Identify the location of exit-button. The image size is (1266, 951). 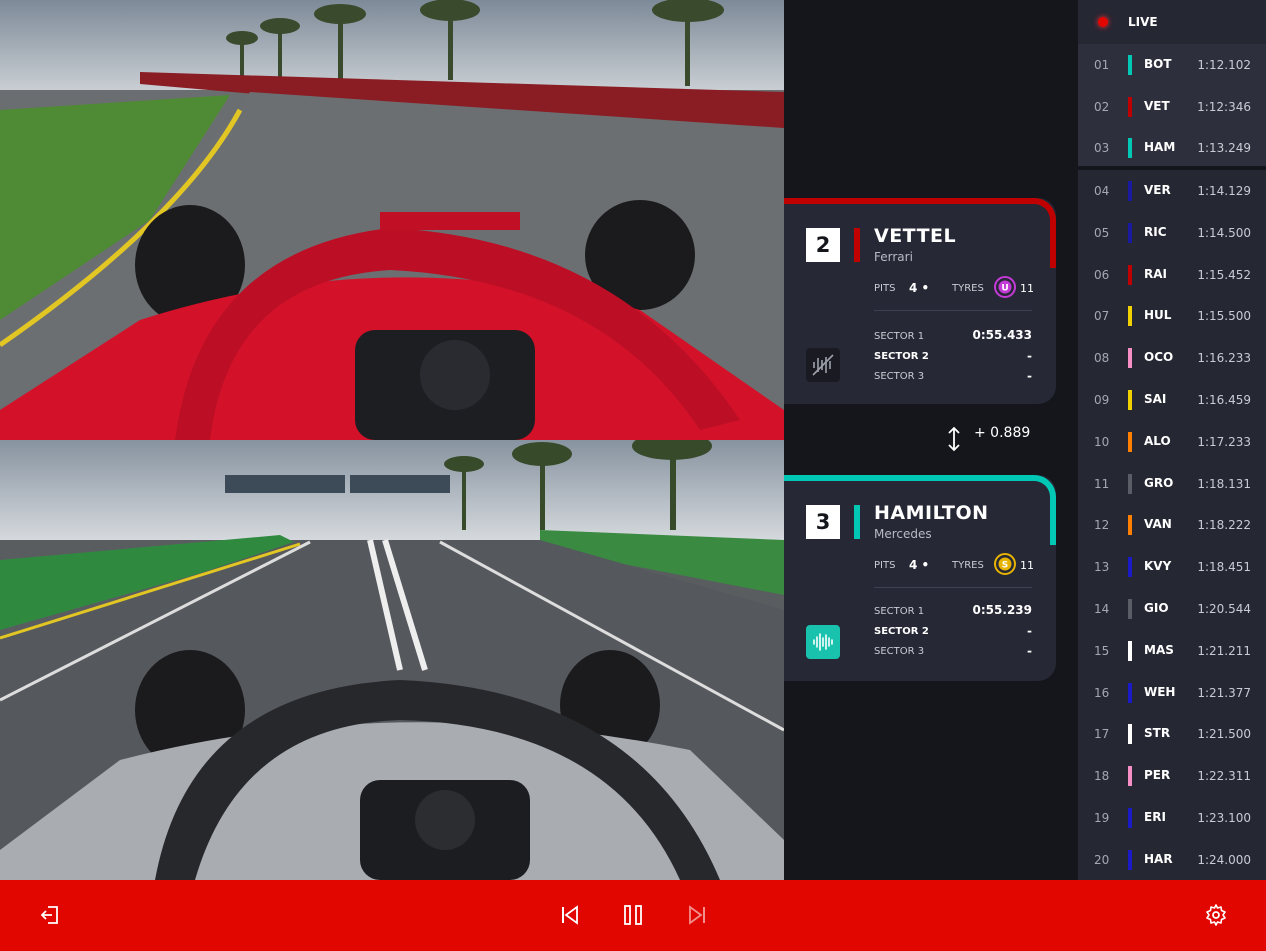
(50, 915).